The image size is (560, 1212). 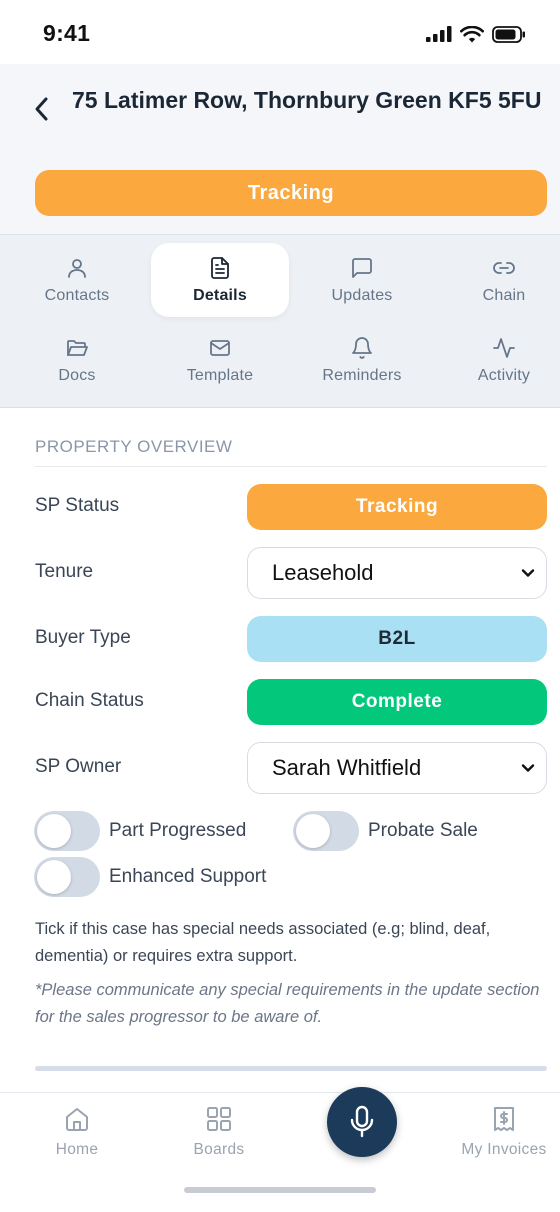 What do you see at coordinates (77, 280) in the screenshot?
I see `tab-contacts: Contacts` at bounding box center [77, 280].